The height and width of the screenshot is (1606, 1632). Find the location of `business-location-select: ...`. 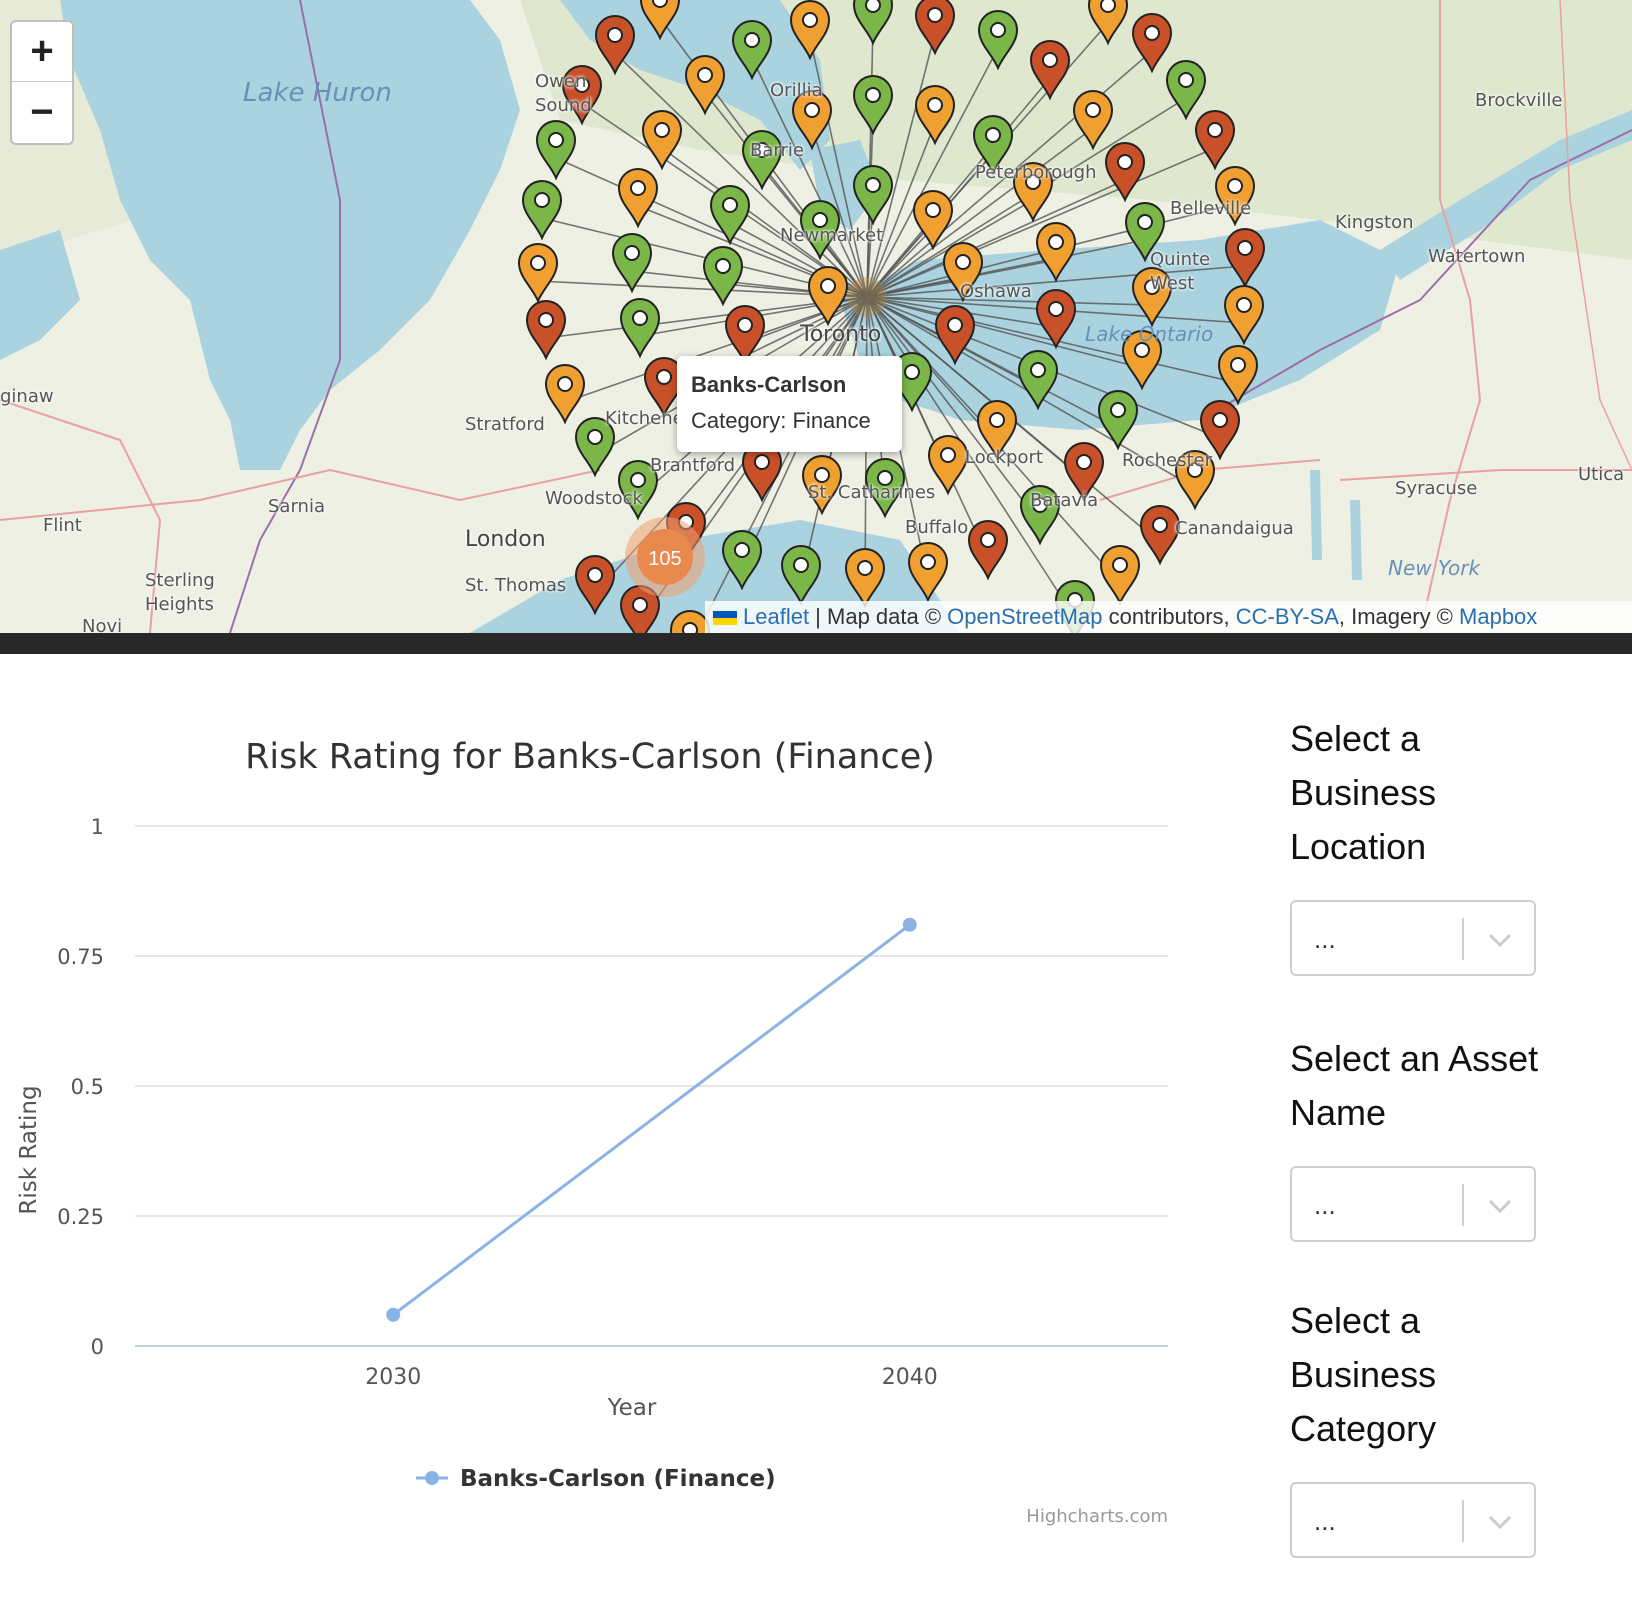

business-location-select: ... is located at coordinates (1413, 938).